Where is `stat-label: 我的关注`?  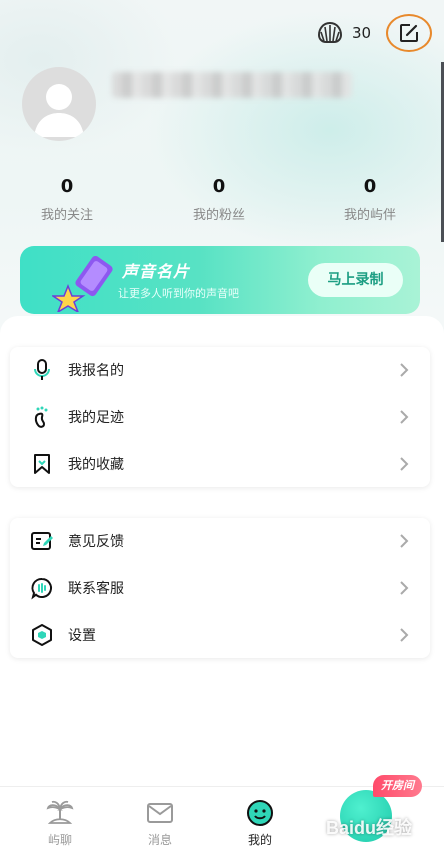 stat-label: 我的关注 is located at coordinates (66, 215).